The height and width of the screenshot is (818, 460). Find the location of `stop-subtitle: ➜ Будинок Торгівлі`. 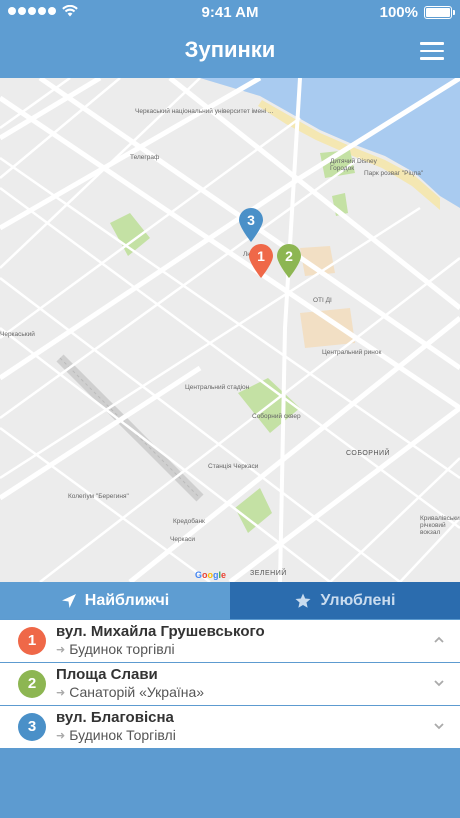

stop-subtitle: ➜ Будинок Торгівлі is located at coordinates (116, 735).